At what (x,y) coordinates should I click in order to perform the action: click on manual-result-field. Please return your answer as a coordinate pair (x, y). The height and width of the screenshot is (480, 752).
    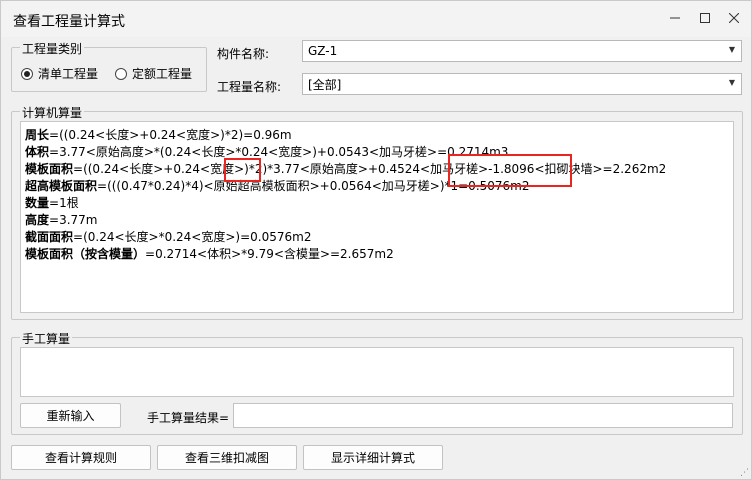
    Looking at the image, I should click on (483, 415).